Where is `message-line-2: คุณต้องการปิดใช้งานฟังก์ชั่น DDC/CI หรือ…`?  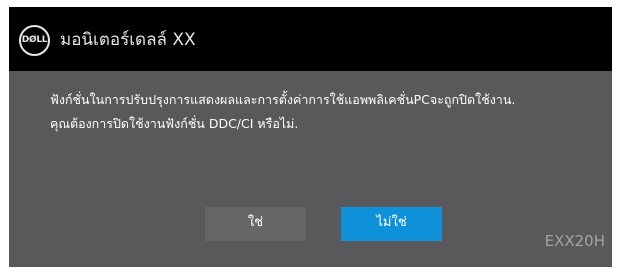
message-line-2: คุณต้องการปิดใช้งานฟังก์ชั่น DDC/CI หรือ… is located at coordinates (174, 123).